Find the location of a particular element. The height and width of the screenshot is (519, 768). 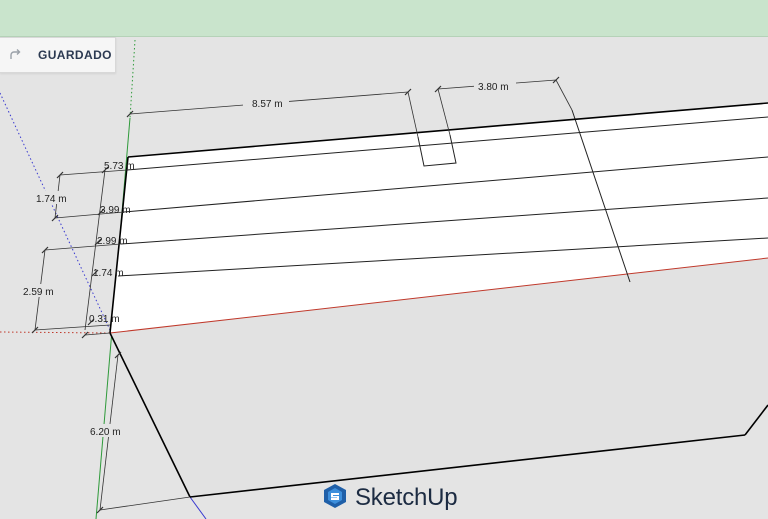

dimension-segment-upper: 1.74 m is located at coordinates (51, 199).